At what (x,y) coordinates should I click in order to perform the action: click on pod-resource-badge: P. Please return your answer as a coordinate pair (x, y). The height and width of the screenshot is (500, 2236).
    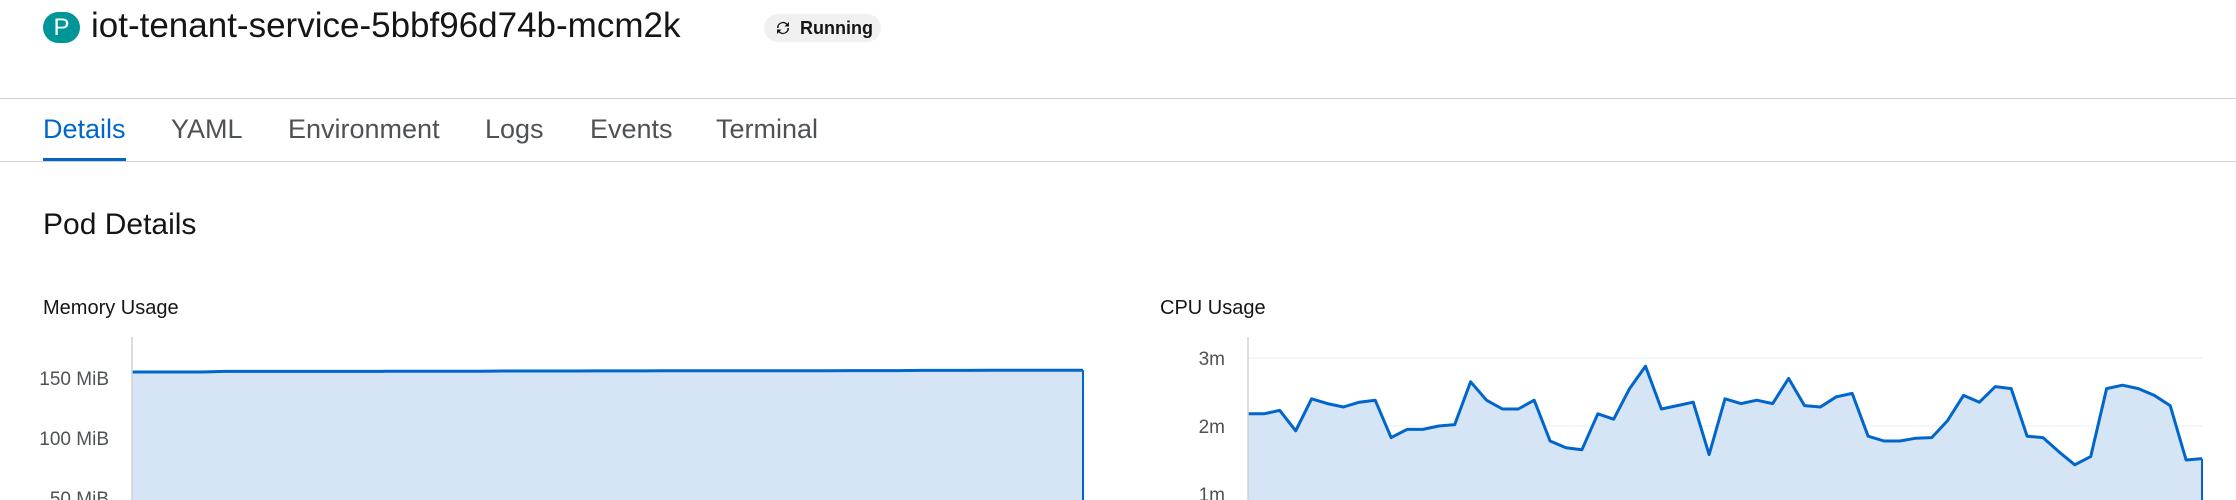
    Looking at the image, I should click on (61, 27).